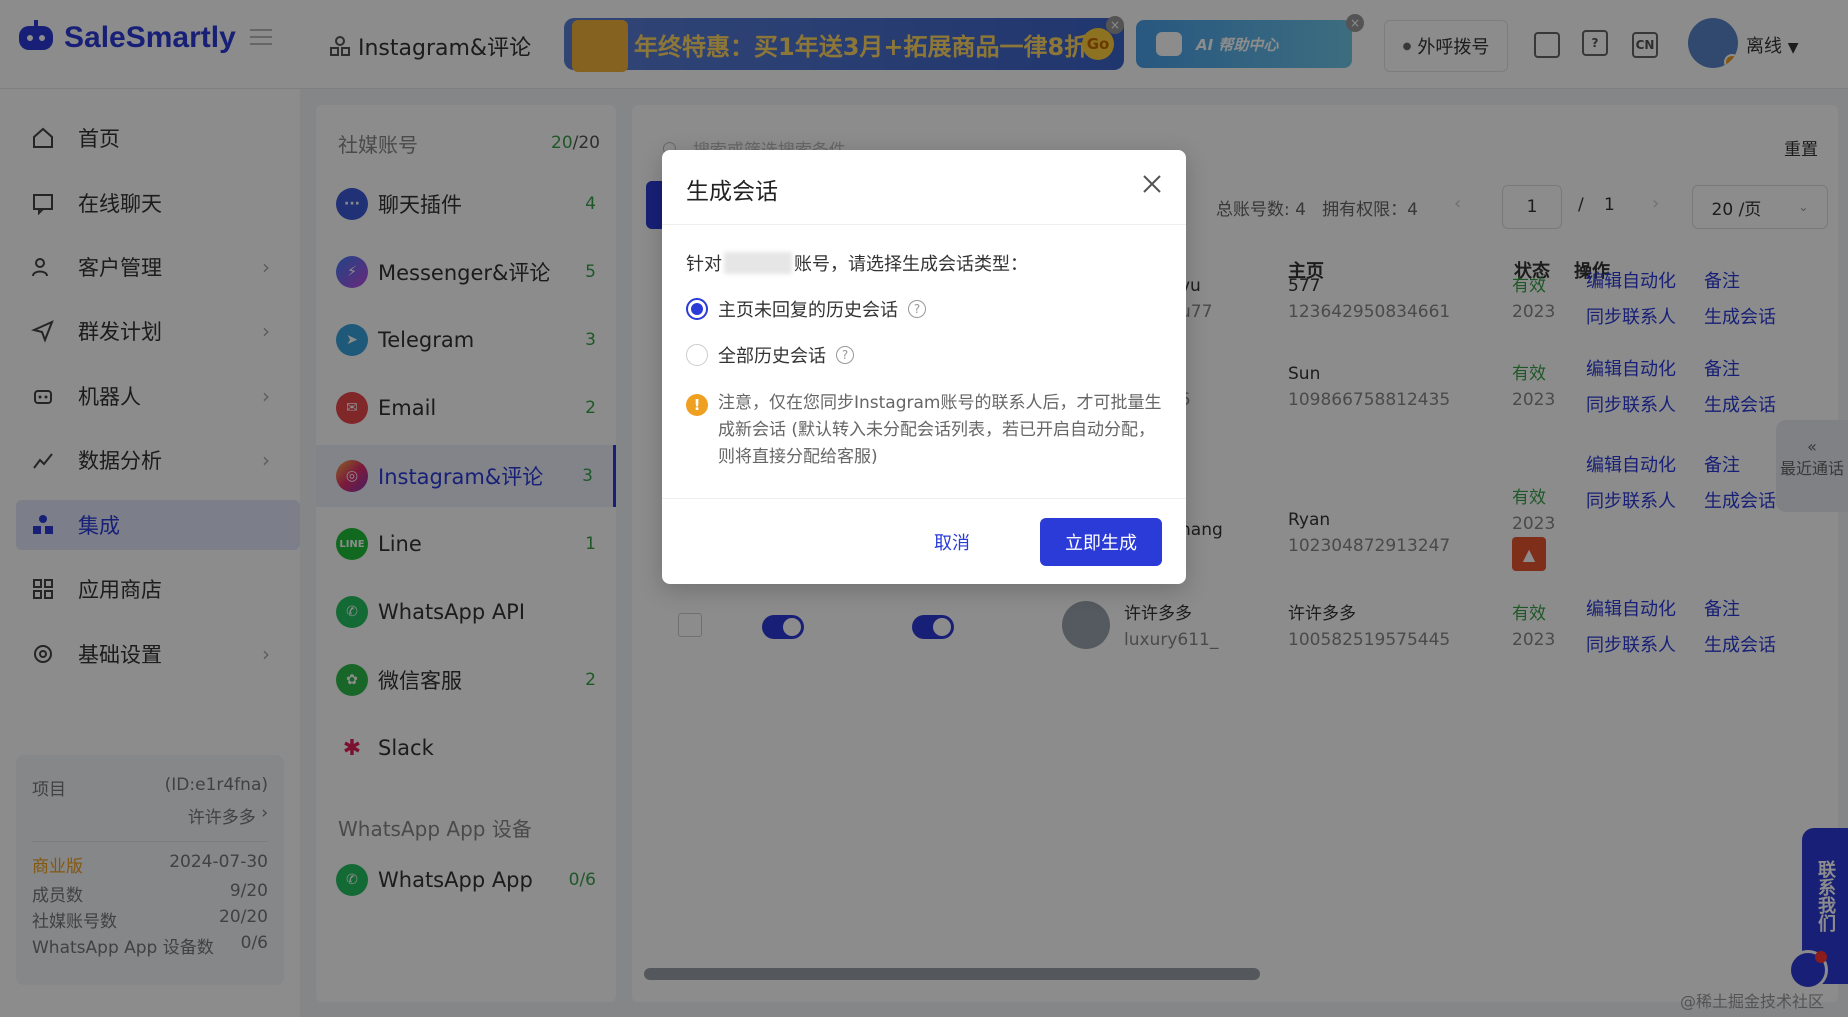 The height and width of the screenshot is (1017, 1848). I want to click on prompt-prefix: 针对, so click(704, 264).